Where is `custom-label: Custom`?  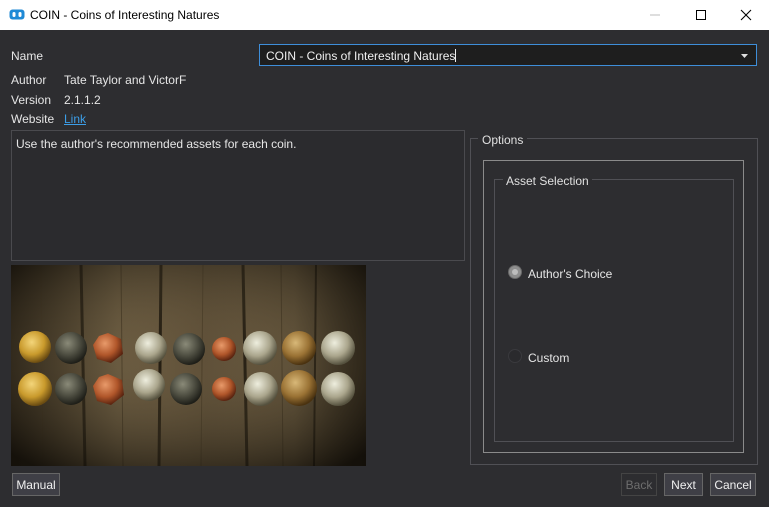
custom-label: Custom is located at coordinates (548, 358).